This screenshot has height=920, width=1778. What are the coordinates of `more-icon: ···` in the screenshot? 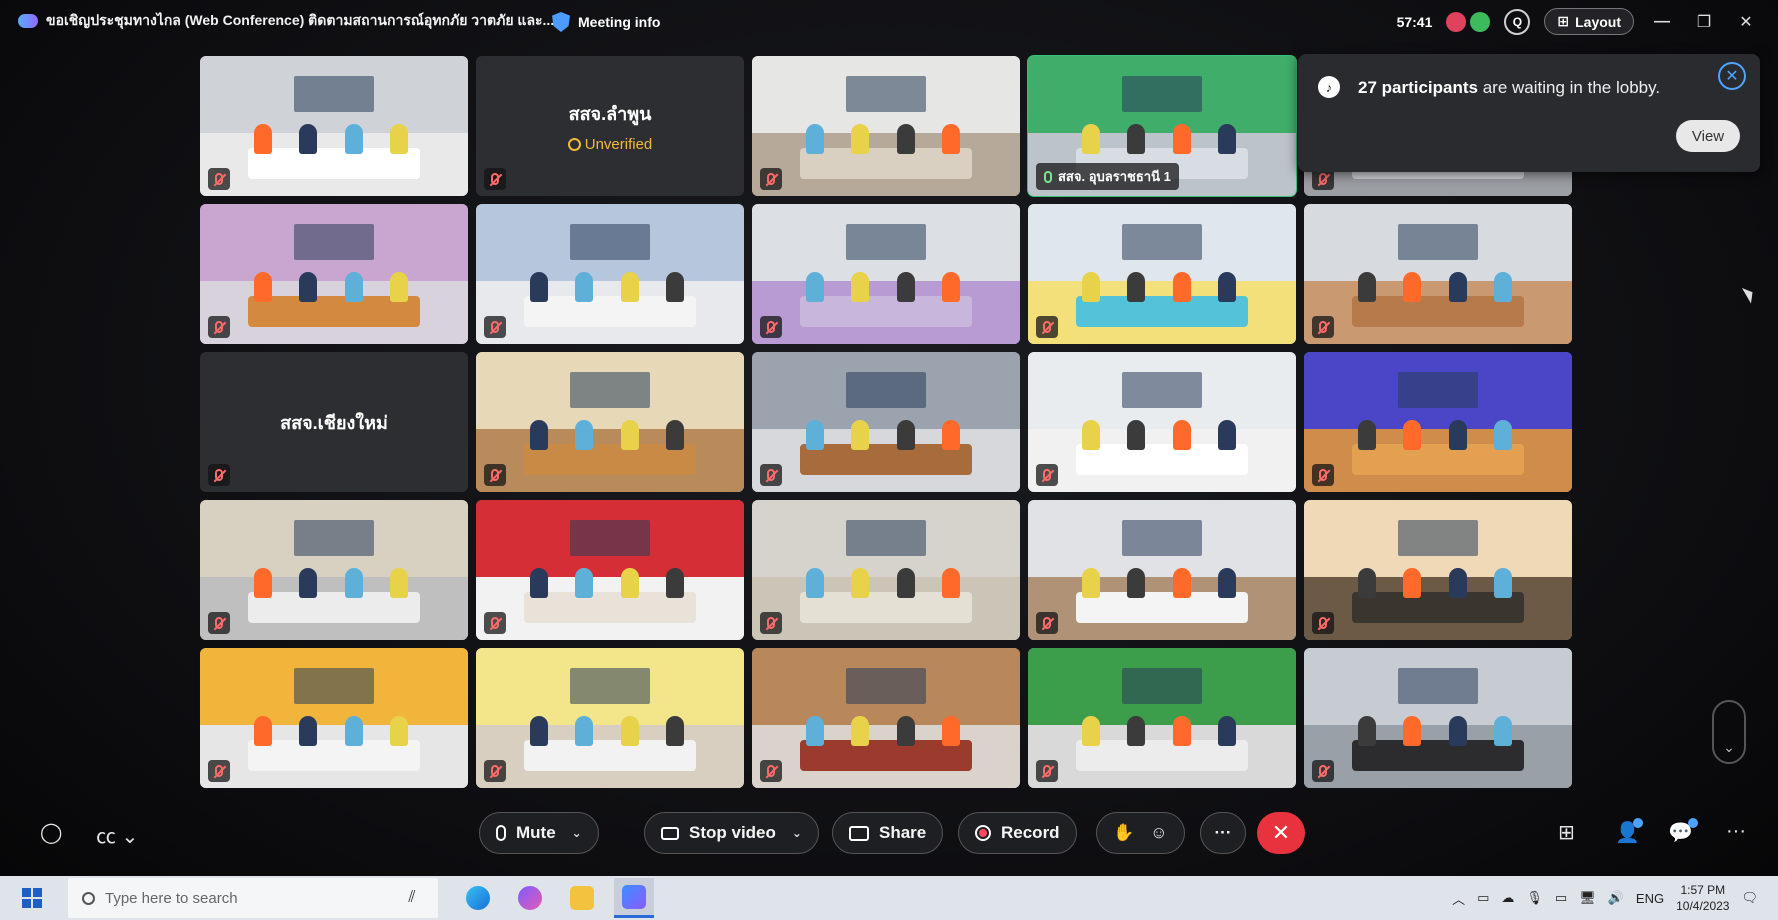 It's located at (1736, 831).